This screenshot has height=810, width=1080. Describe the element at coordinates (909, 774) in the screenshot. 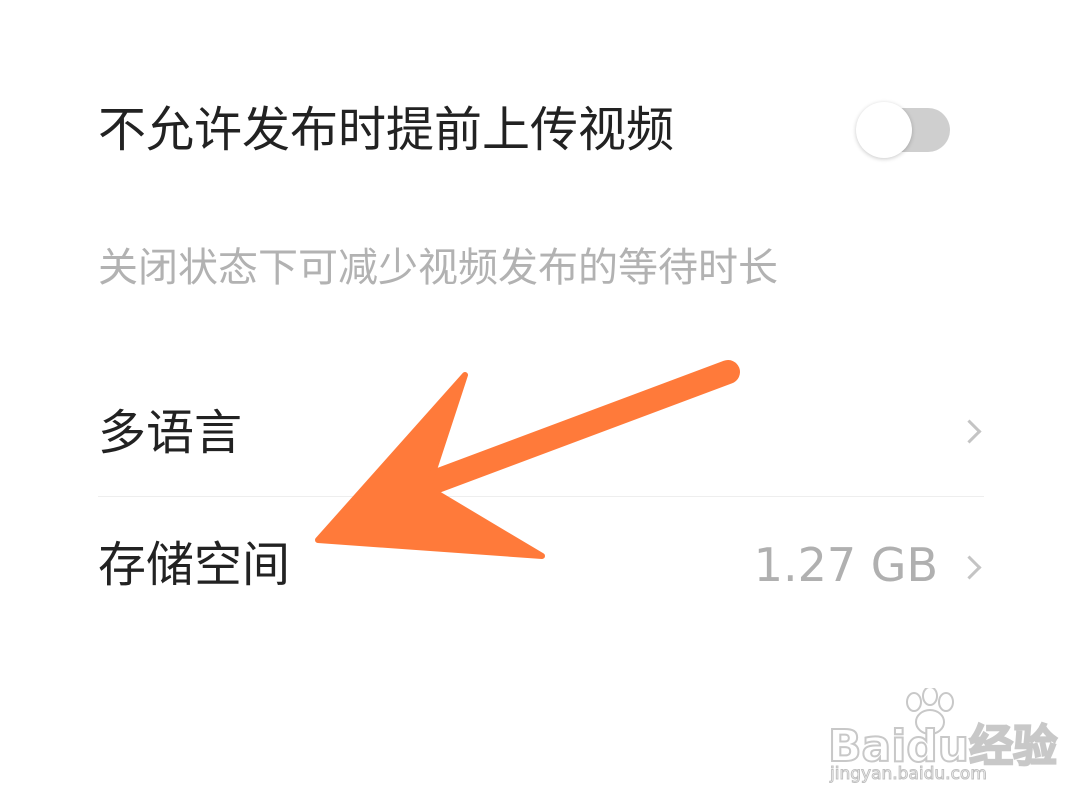

I see `watermark-url: jingyan.baidu.com` at that location.